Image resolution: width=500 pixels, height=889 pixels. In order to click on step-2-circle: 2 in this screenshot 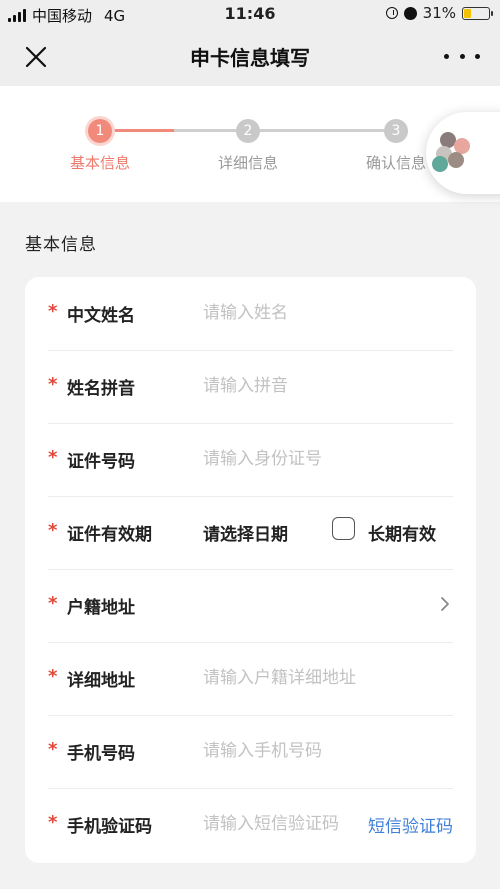, I will do `click(248, 131)`.